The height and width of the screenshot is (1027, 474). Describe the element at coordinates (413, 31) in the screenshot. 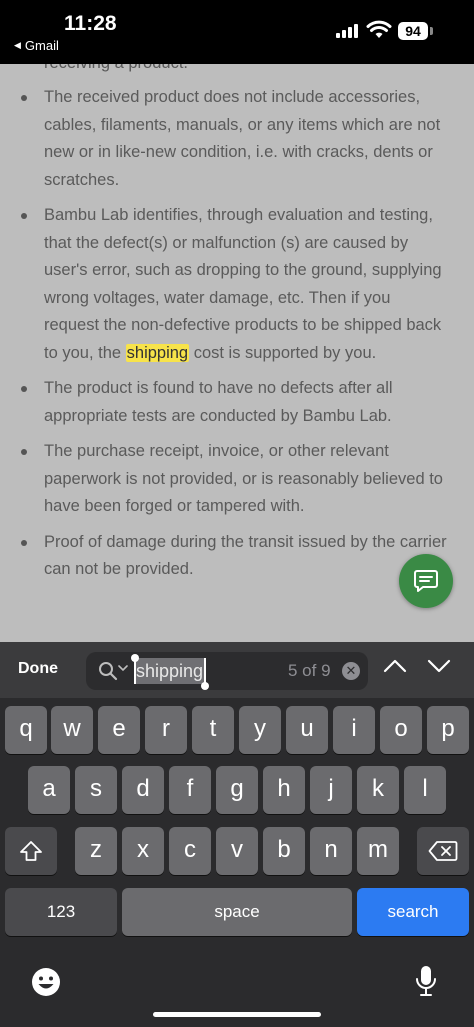

I see `battery-indicator: 94` at that location.